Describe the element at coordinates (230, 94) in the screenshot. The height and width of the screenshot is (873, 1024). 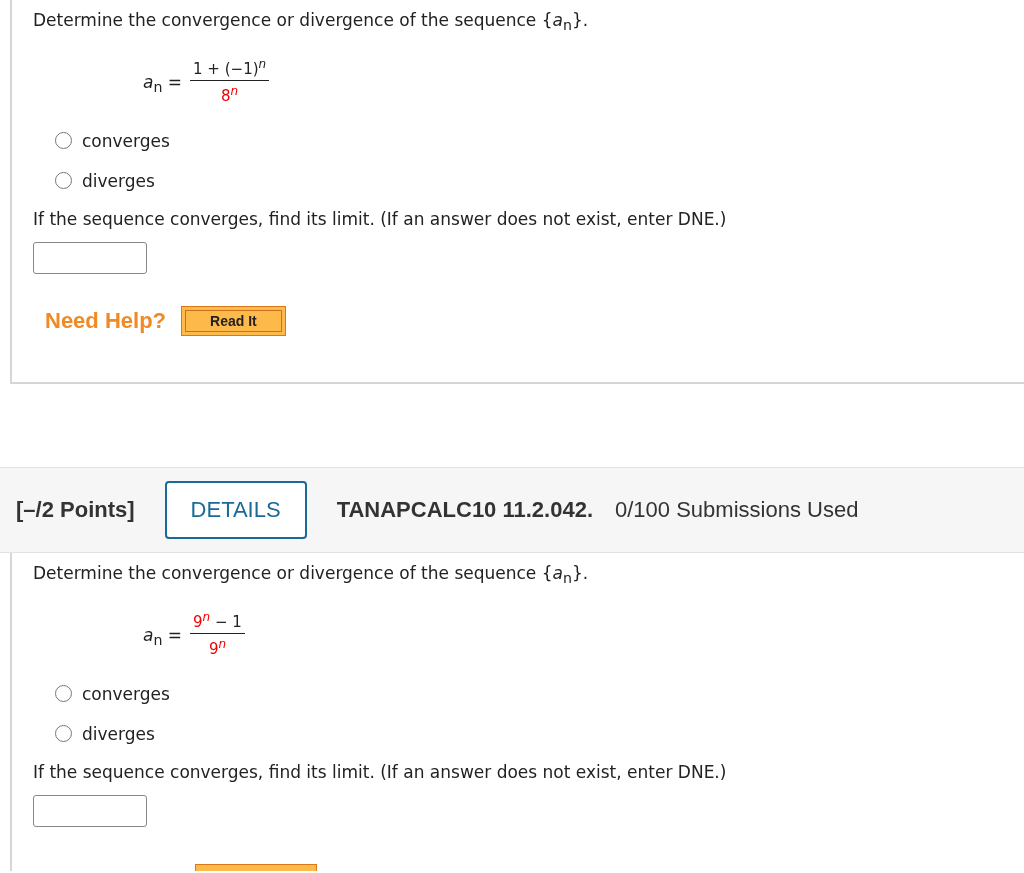
I see `denominator: 8$^{n}$` at that location.